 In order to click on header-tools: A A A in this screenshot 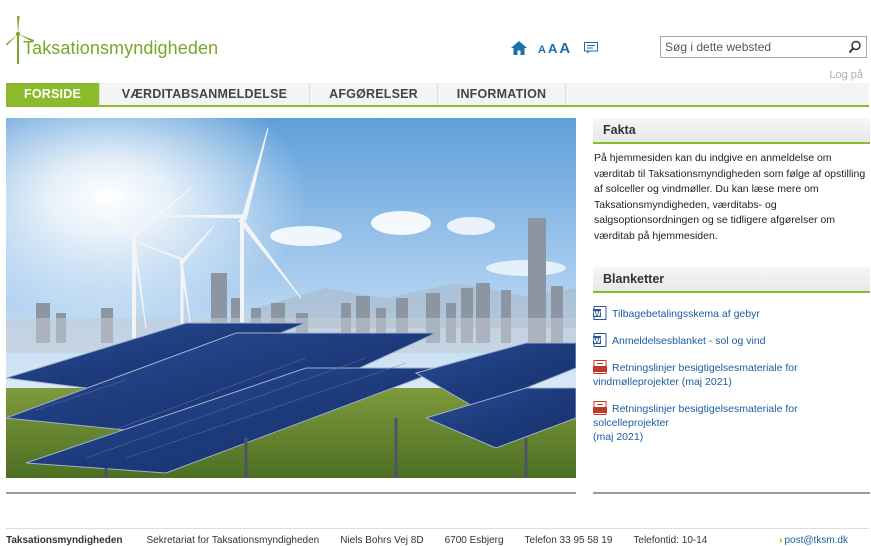, I will do `click(554, 48)`.